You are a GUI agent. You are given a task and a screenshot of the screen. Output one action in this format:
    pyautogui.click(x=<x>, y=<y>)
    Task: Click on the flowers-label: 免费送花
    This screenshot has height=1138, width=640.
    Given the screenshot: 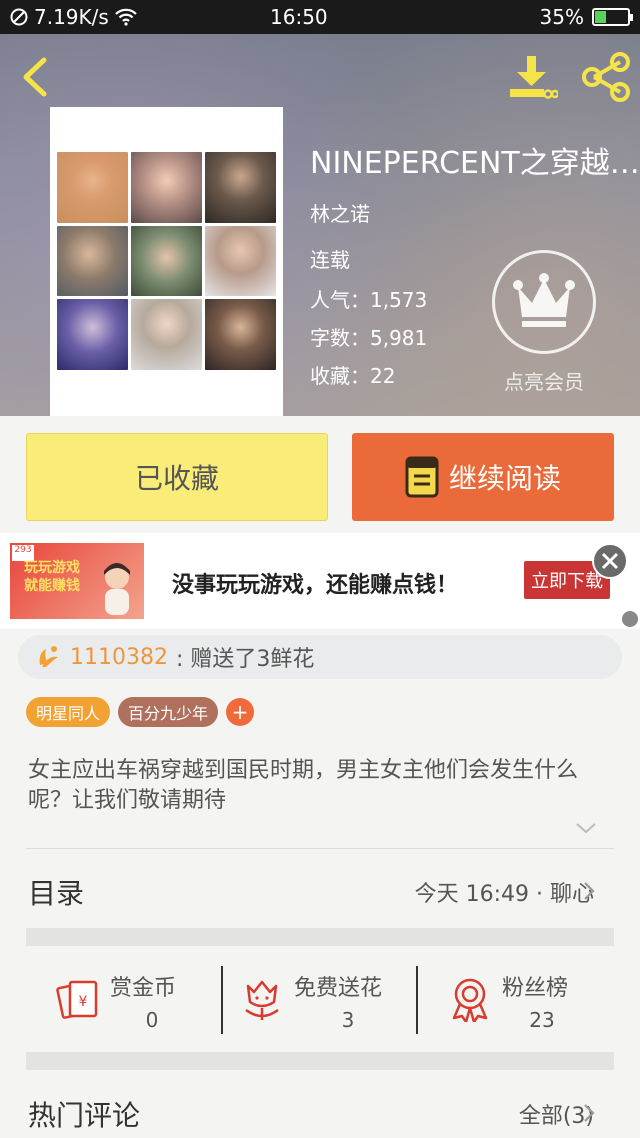 What is the action you would take?
    pyautogui.click(x=338, y=988)
    